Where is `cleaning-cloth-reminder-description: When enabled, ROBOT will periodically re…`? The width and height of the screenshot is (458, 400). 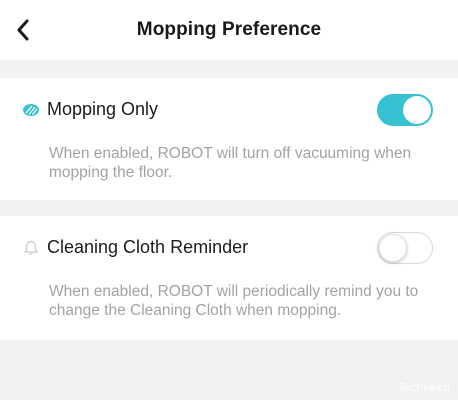
cleaning-cloth-reminder-description: When enabled, ROBOT will periodically re… is located at coordinates (234, 301).